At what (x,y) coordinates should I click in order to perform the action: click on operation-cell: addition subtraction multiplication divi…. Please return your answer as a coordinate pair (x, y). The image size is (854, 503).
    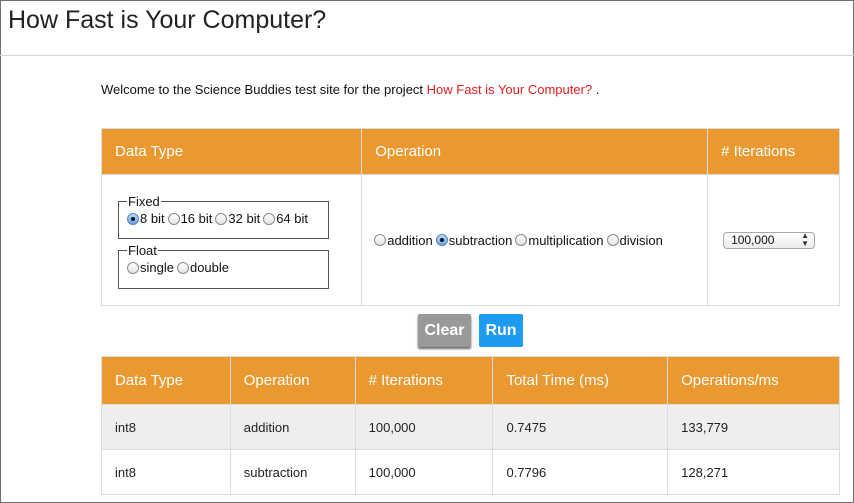
    Looking at the image, I should click on (535, 240).